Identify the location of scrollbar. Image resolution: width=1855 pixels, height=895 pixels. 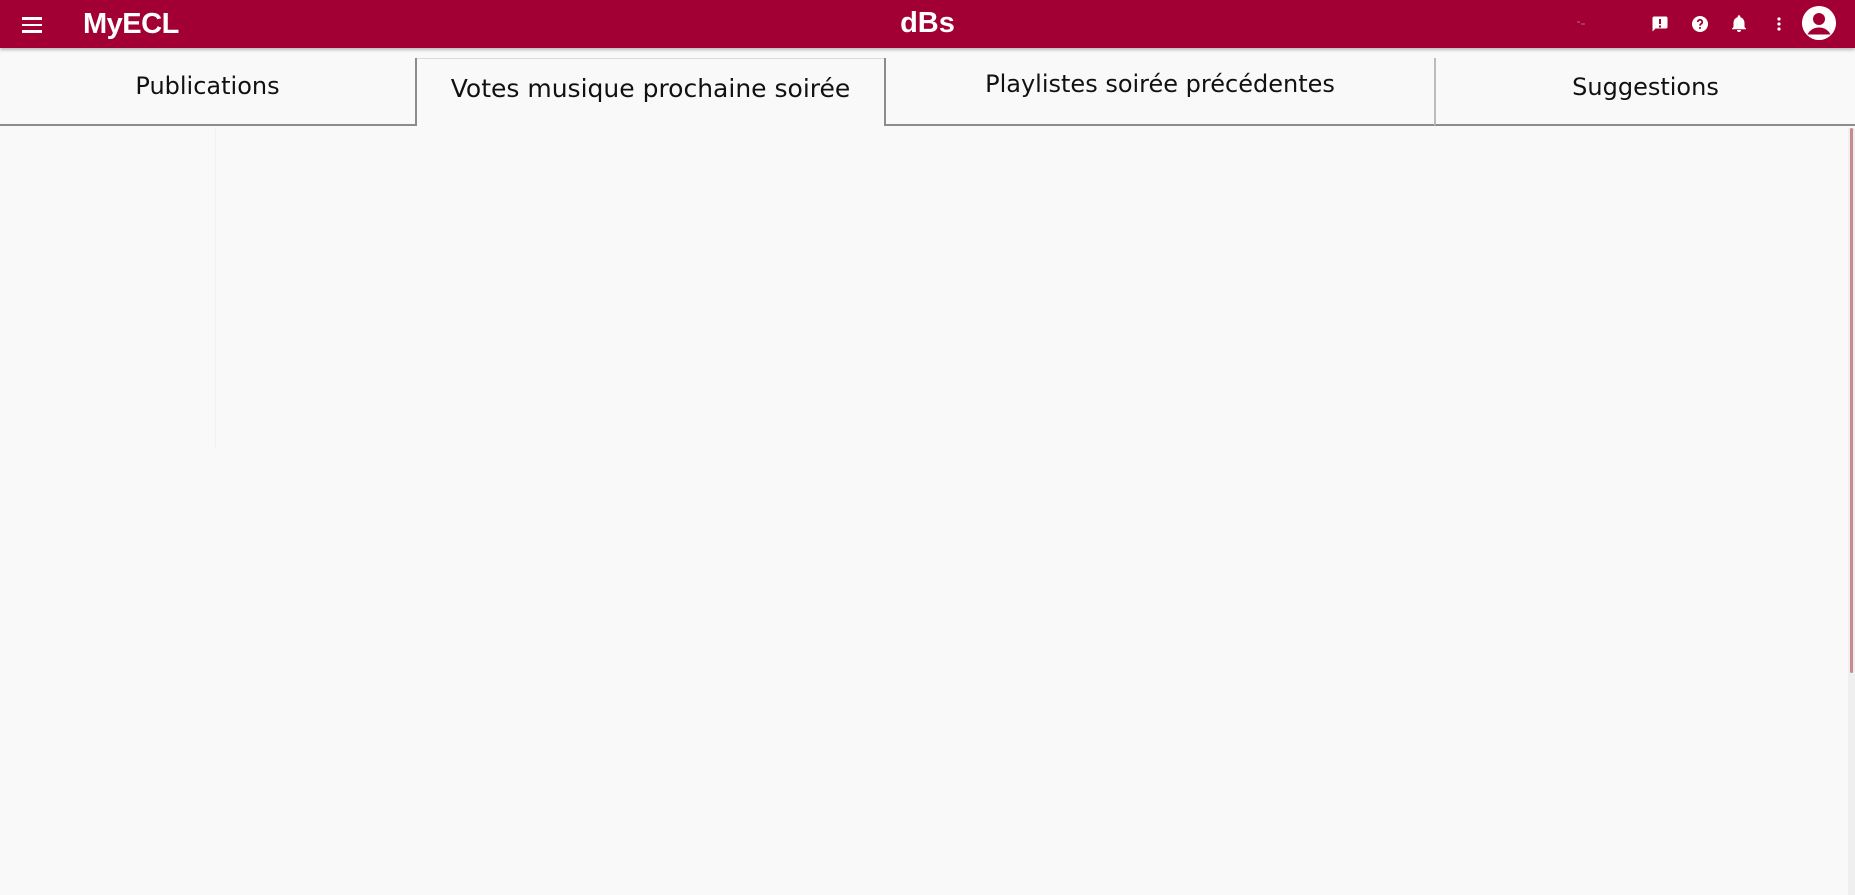
(1851, 511).